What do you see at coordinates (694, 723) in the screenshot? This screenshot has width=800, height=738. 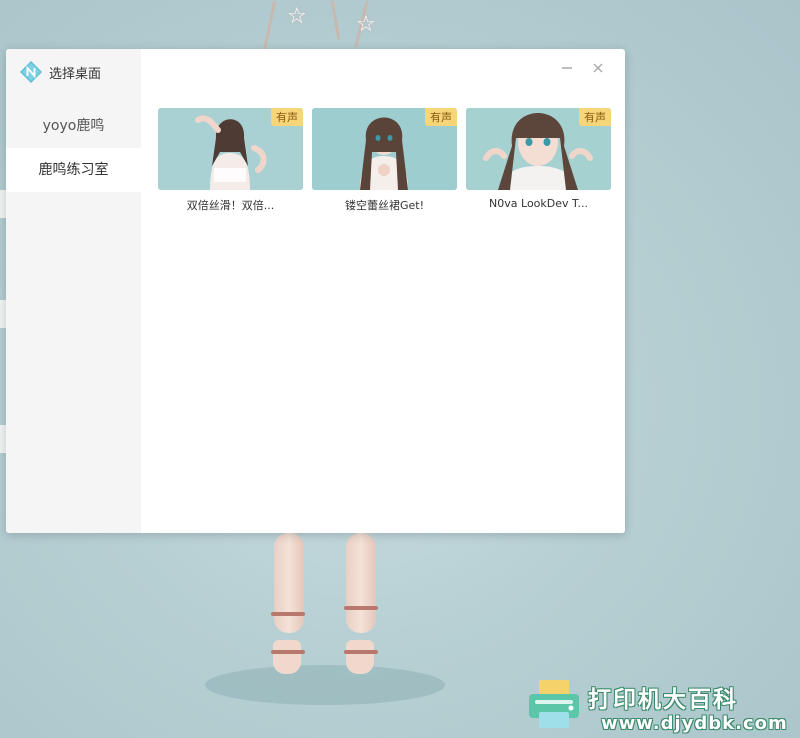 I see `watermark-url: www.djydbk.com` at bounding box center [694, 723].